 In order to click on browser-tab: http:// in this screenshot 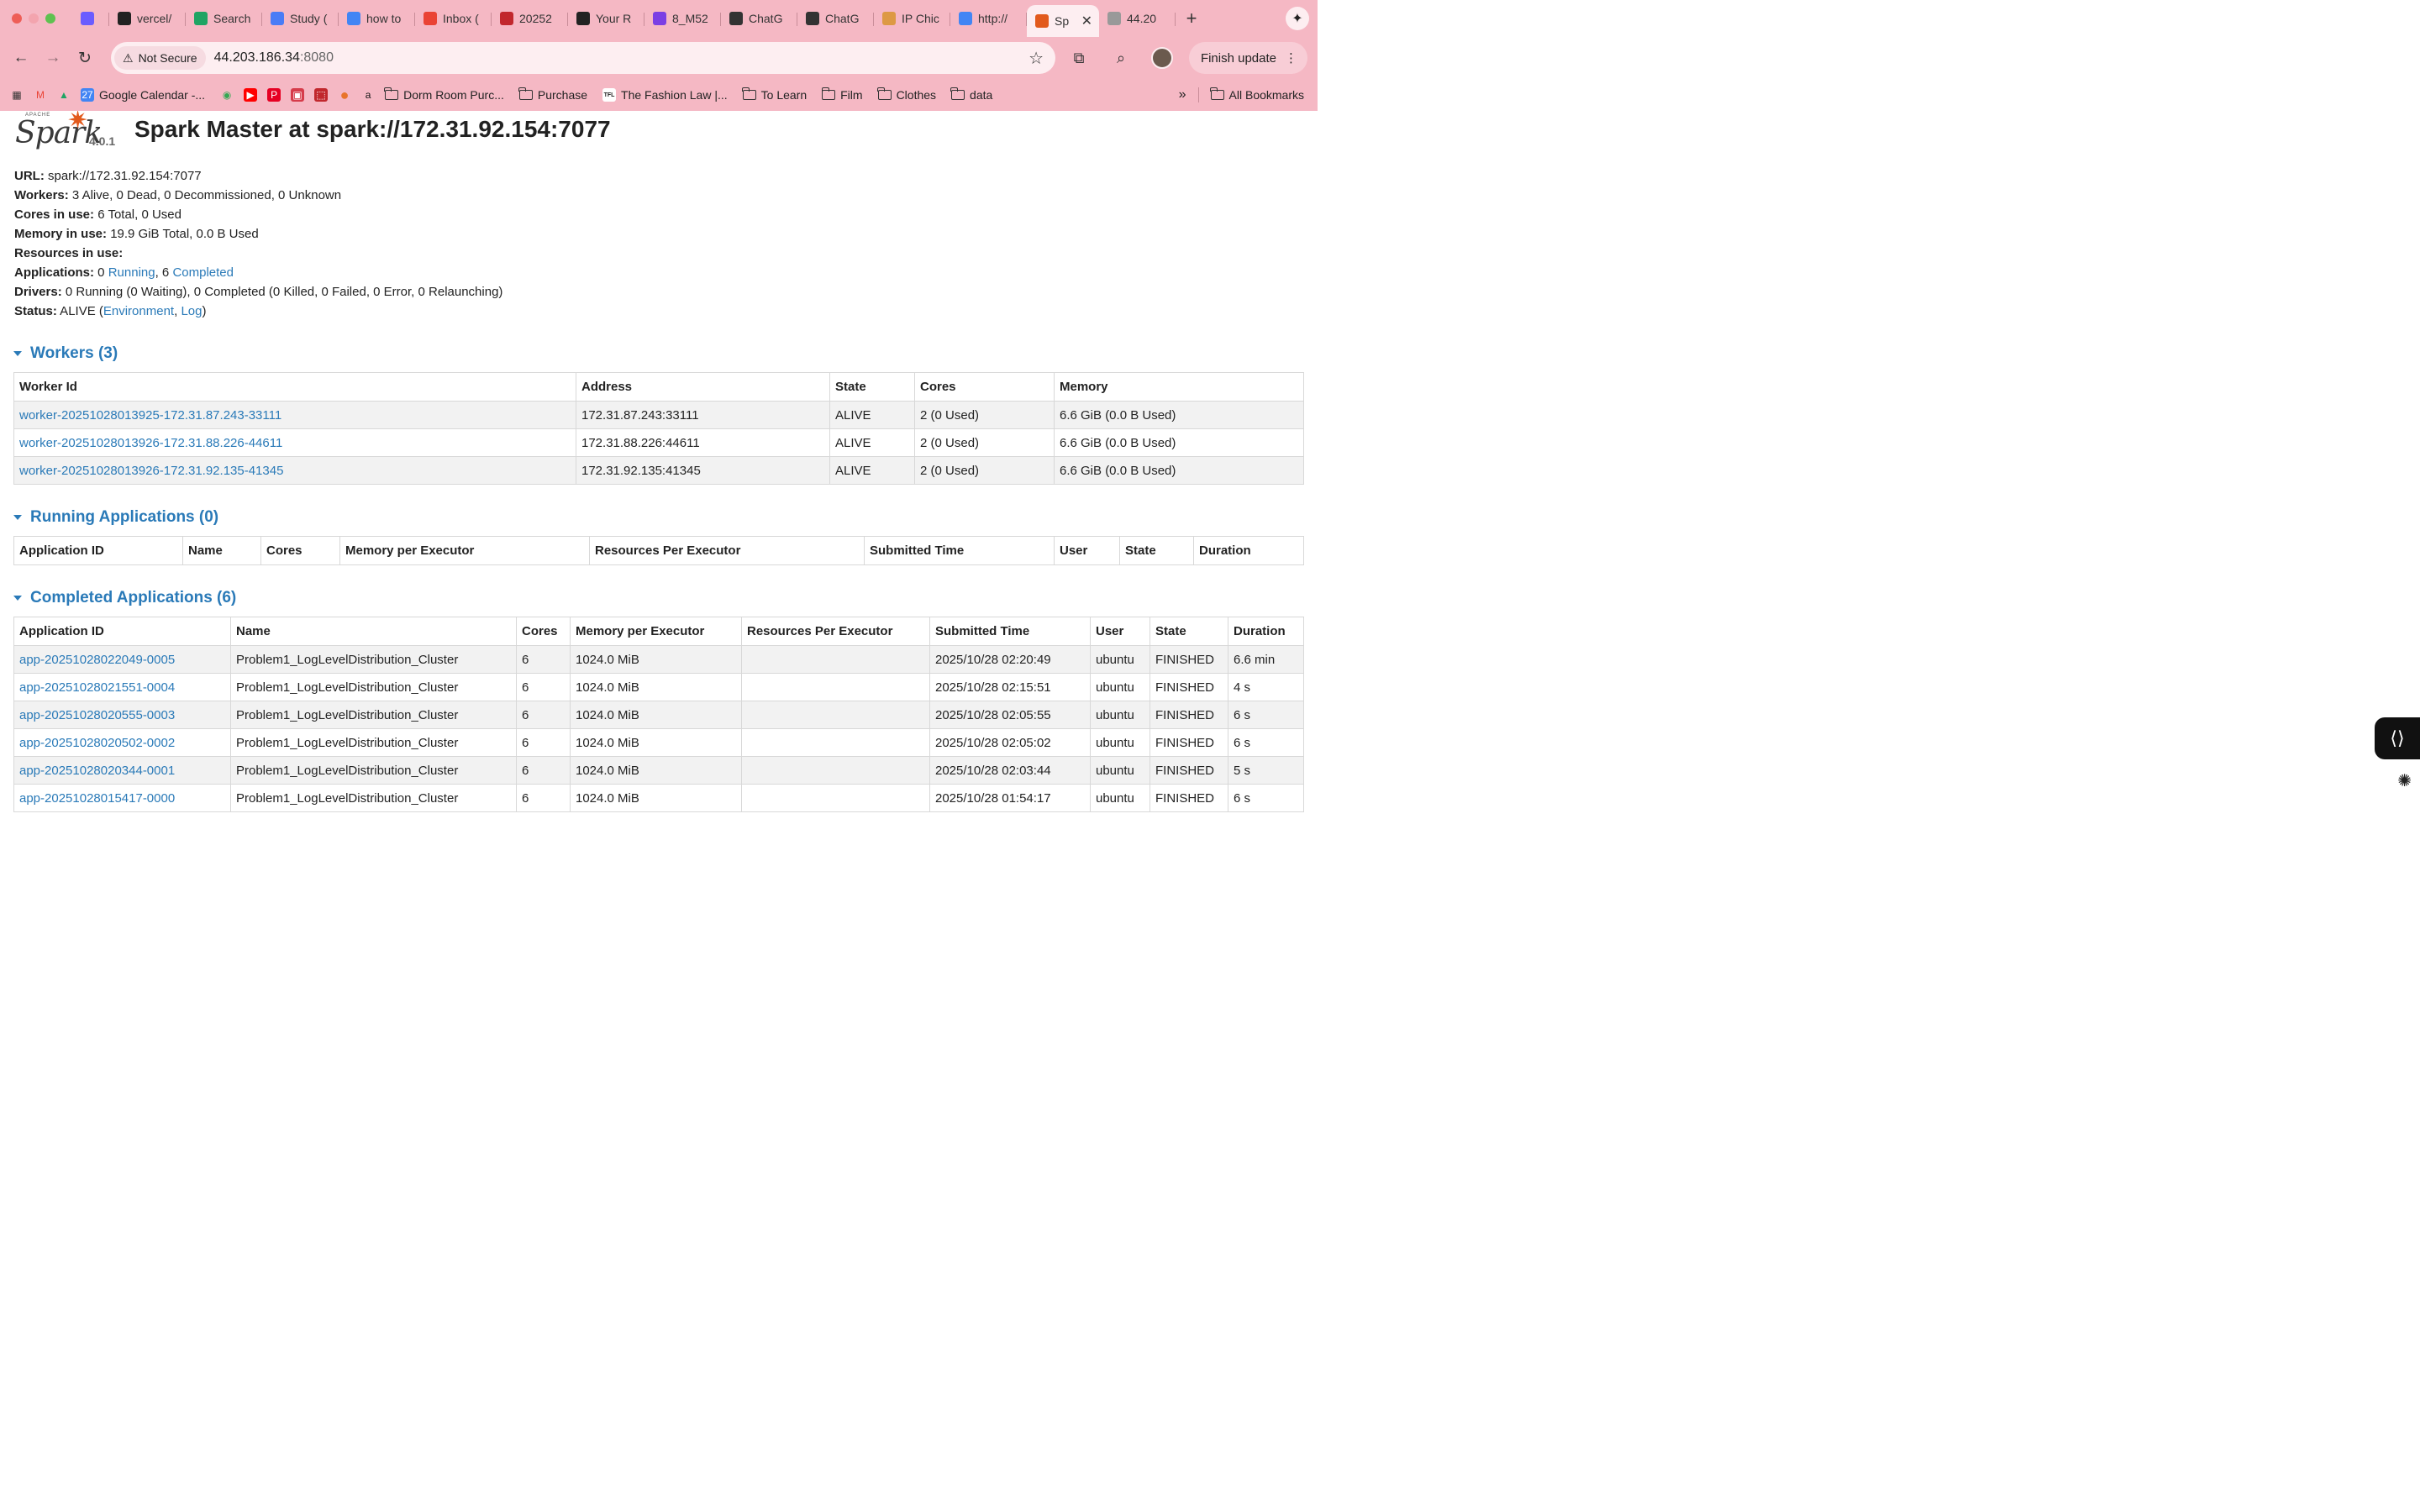, I will do `click(989, 18)`.